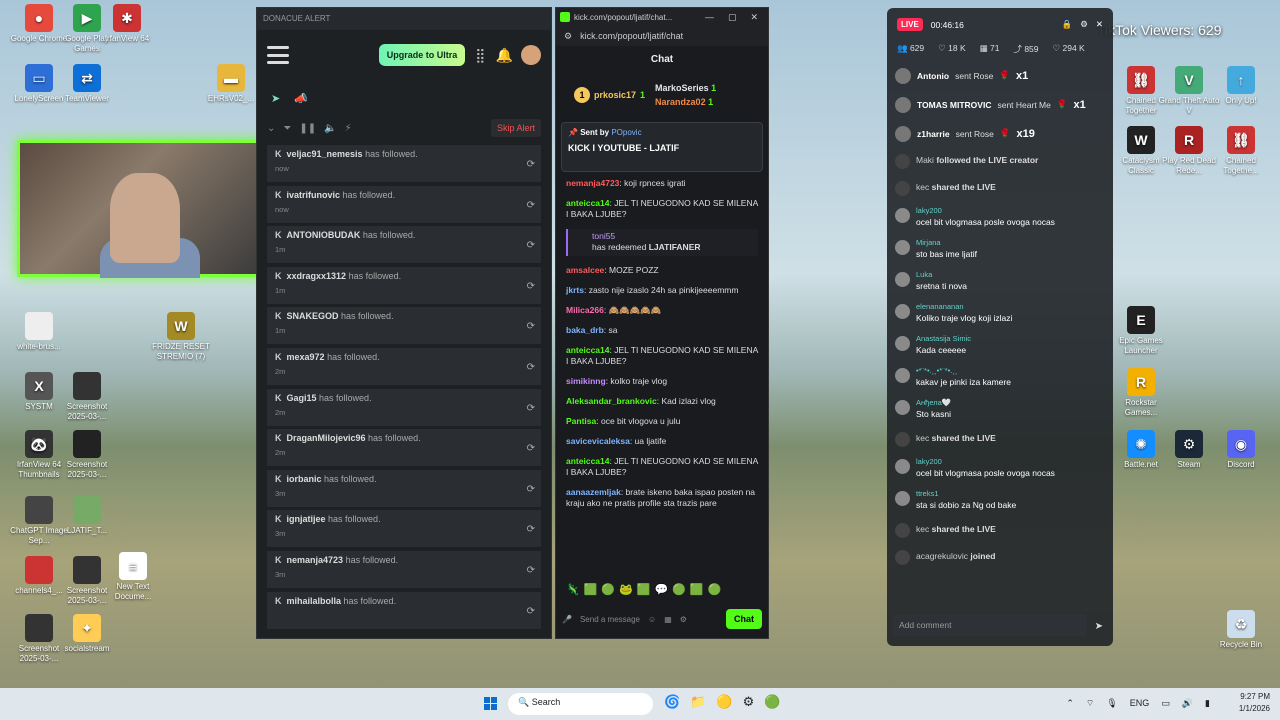  I want to click on desktop-icon: ⇄ TeamViewer, so click(87, 84).